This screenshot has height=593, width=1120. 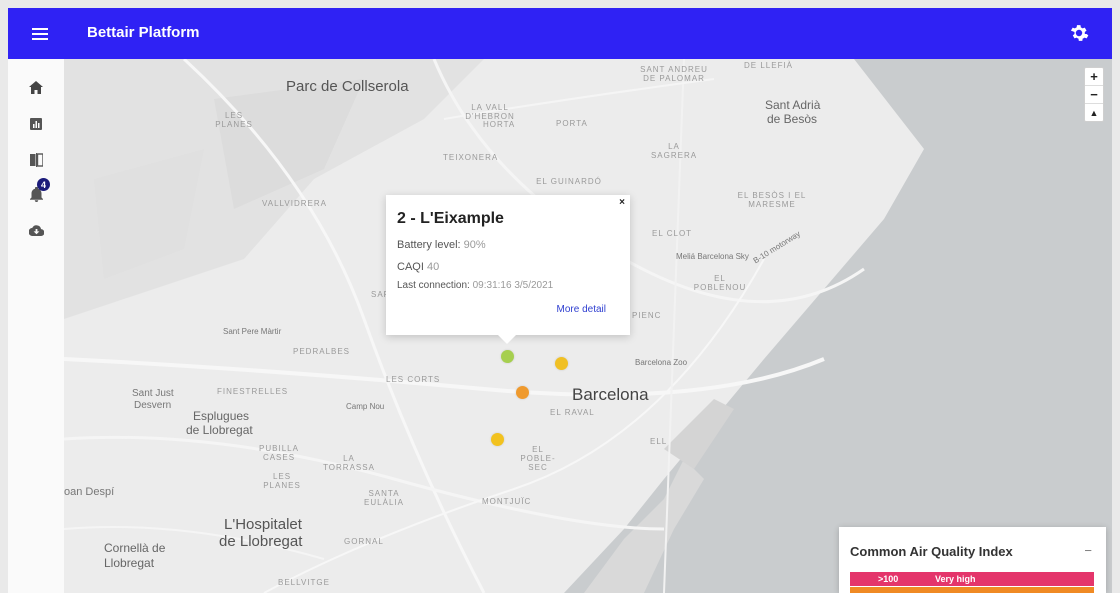 I want to click on map-label-les-corts: LES CORTS, so click(x=413, y=379).